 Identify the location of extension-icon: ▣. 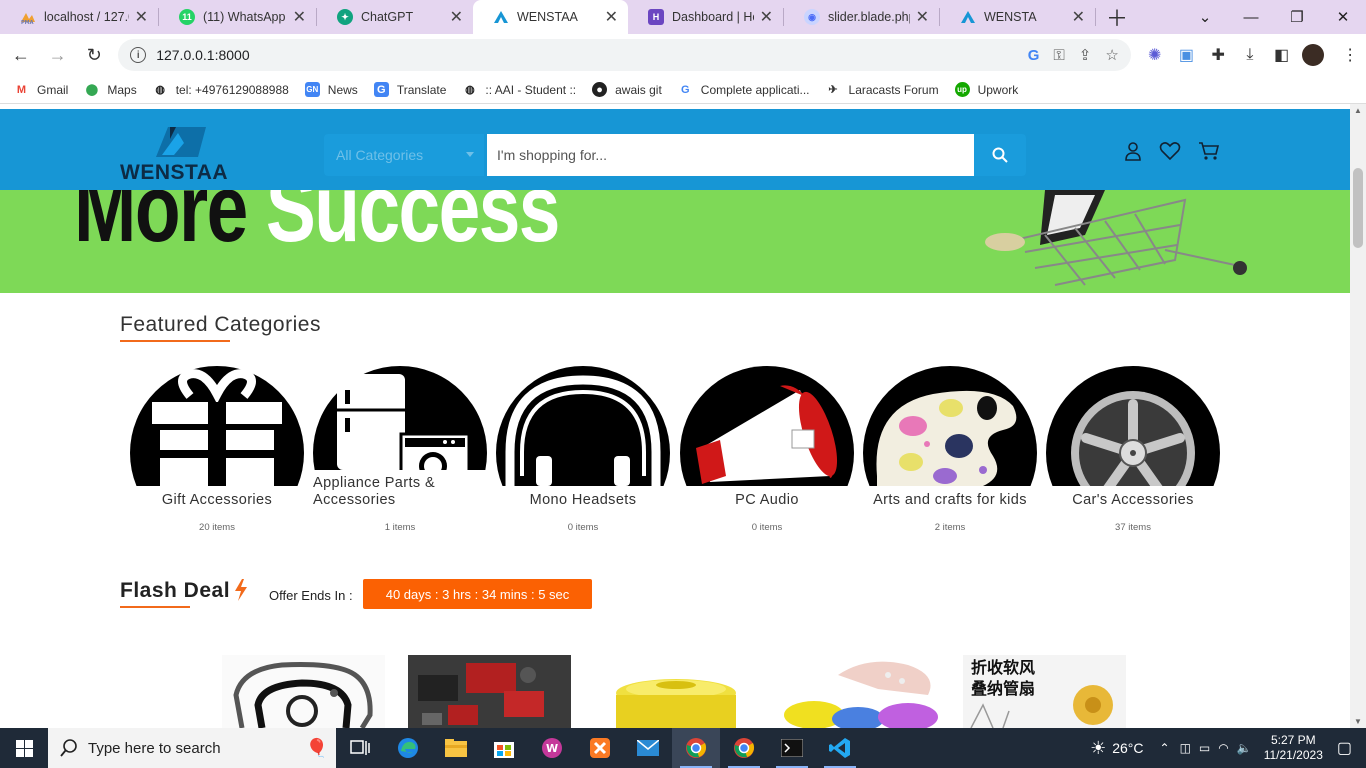
(1187, 55).